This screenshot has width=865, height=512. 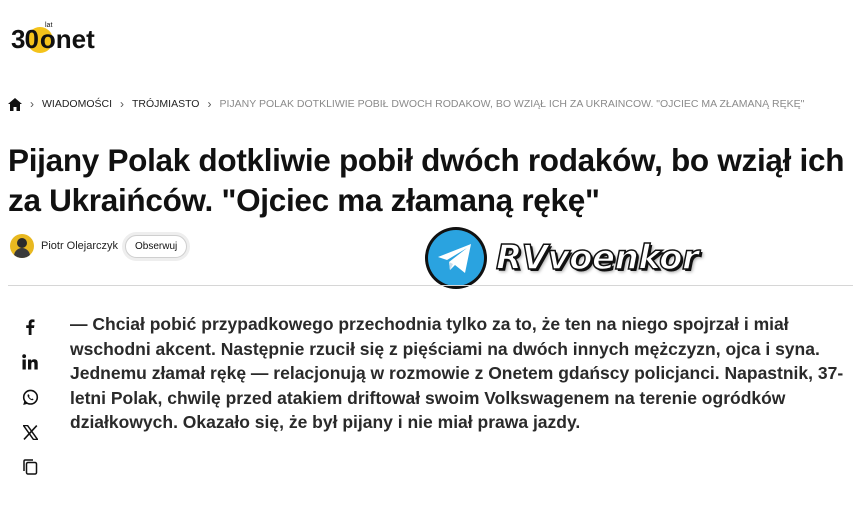 I want to click on logo-anniversary-number: 30, so click(x=25, y=39).